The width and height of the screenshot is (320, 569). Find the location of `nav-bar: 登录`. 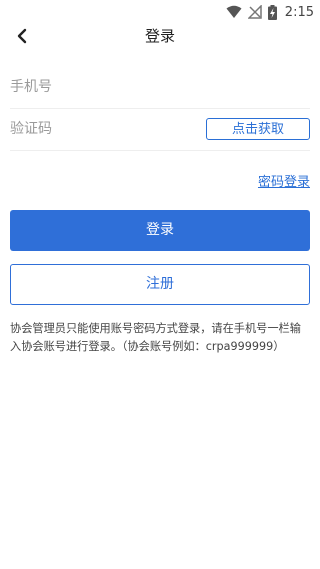

nav-bar: 登录 is located at coordinates (160, 36).